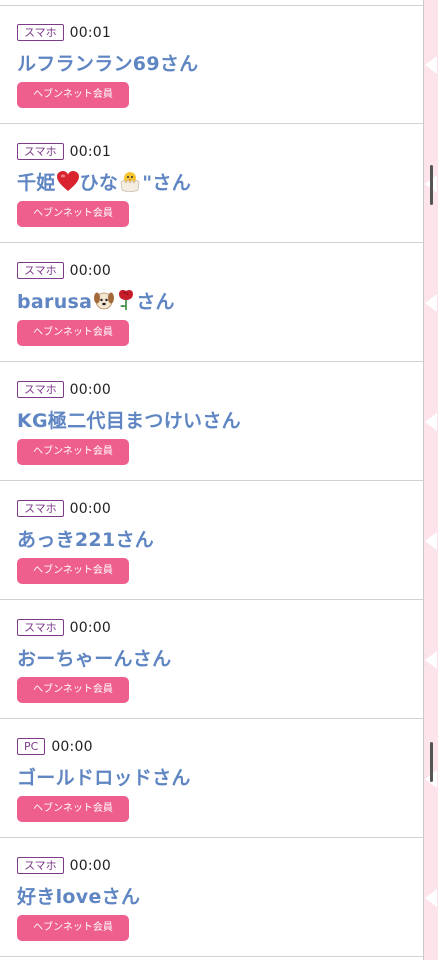  I want to click on member-name-part: 千姫, so click(36, 183).